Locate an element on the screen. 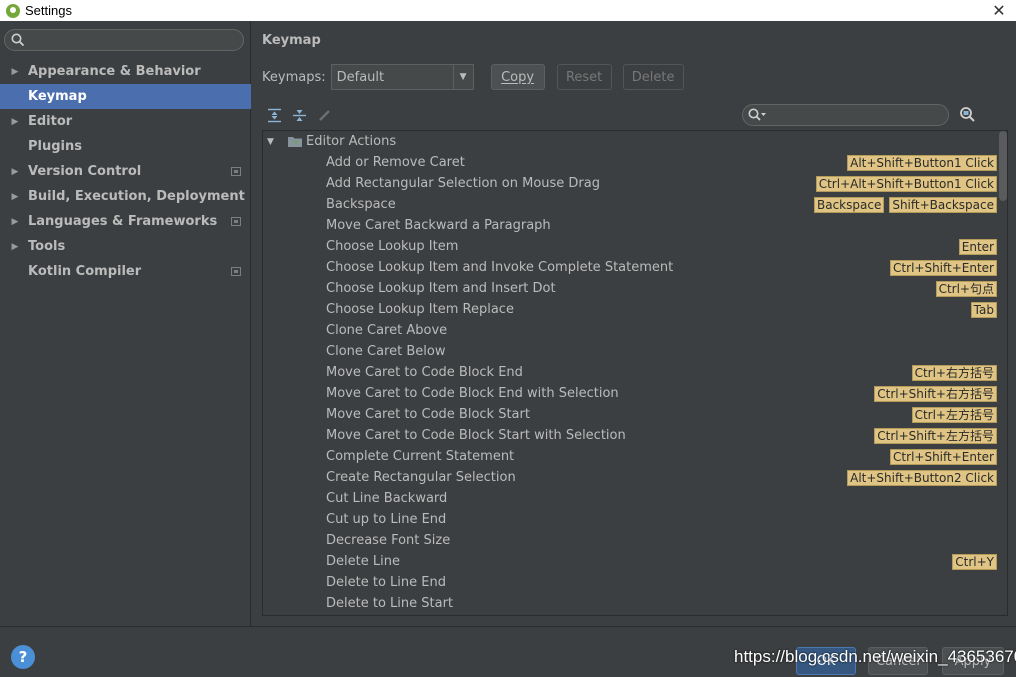 This screenshot has width=1016, height=677. sidebar-item-appearance-behavior: ▶ Appearance & Behavior is located at coordinates (125, 71).